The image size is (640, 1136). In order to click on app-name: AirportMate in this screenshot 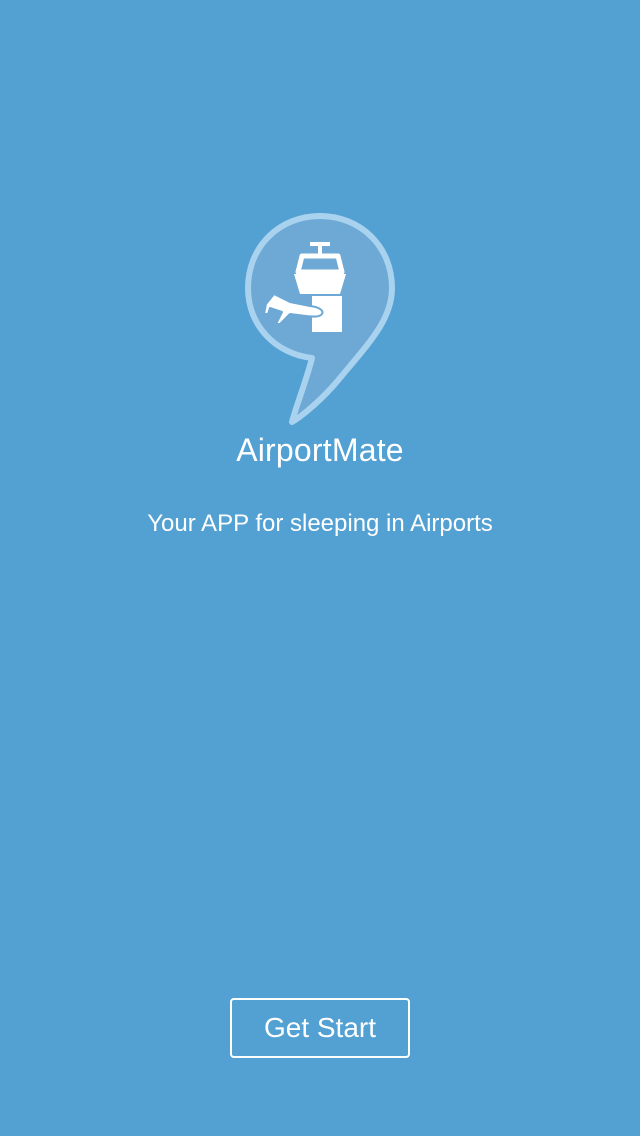, I will do `click(320, 450)`.